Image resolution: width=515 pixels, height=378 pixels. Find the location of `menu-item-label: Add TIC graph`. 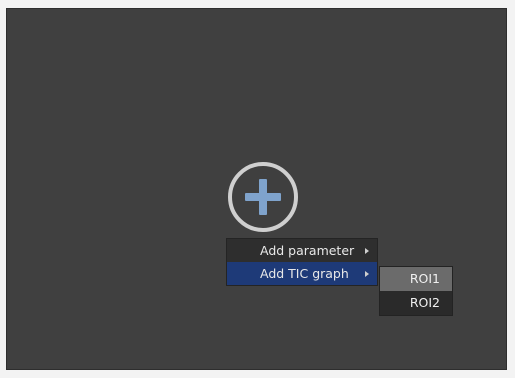

menu-item-label: Add TIC graph is located at coordinates (304, 273).